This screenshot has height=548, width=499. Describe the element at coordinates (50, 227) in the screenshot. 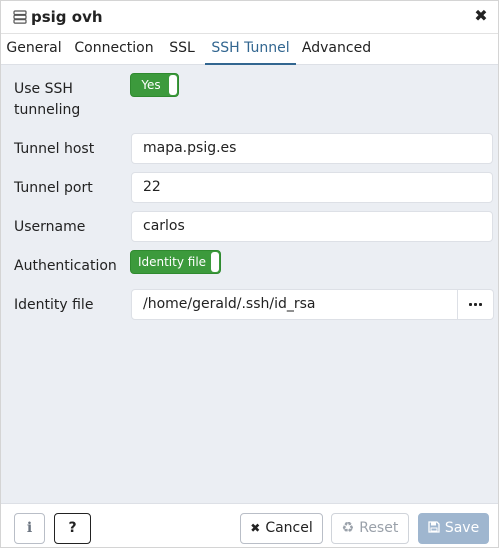

I see `username-label: Username` at that location.